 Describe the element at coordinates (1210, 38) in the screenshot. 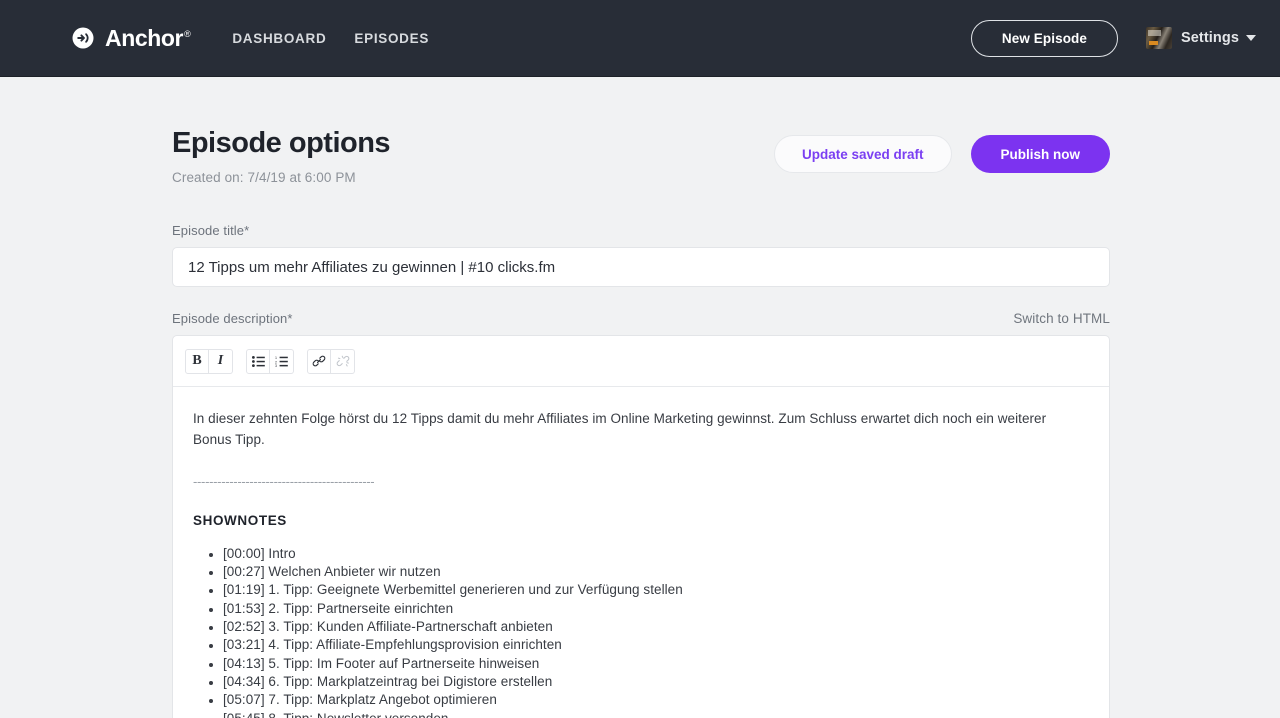

I see `settings-label: Settings` at that location.